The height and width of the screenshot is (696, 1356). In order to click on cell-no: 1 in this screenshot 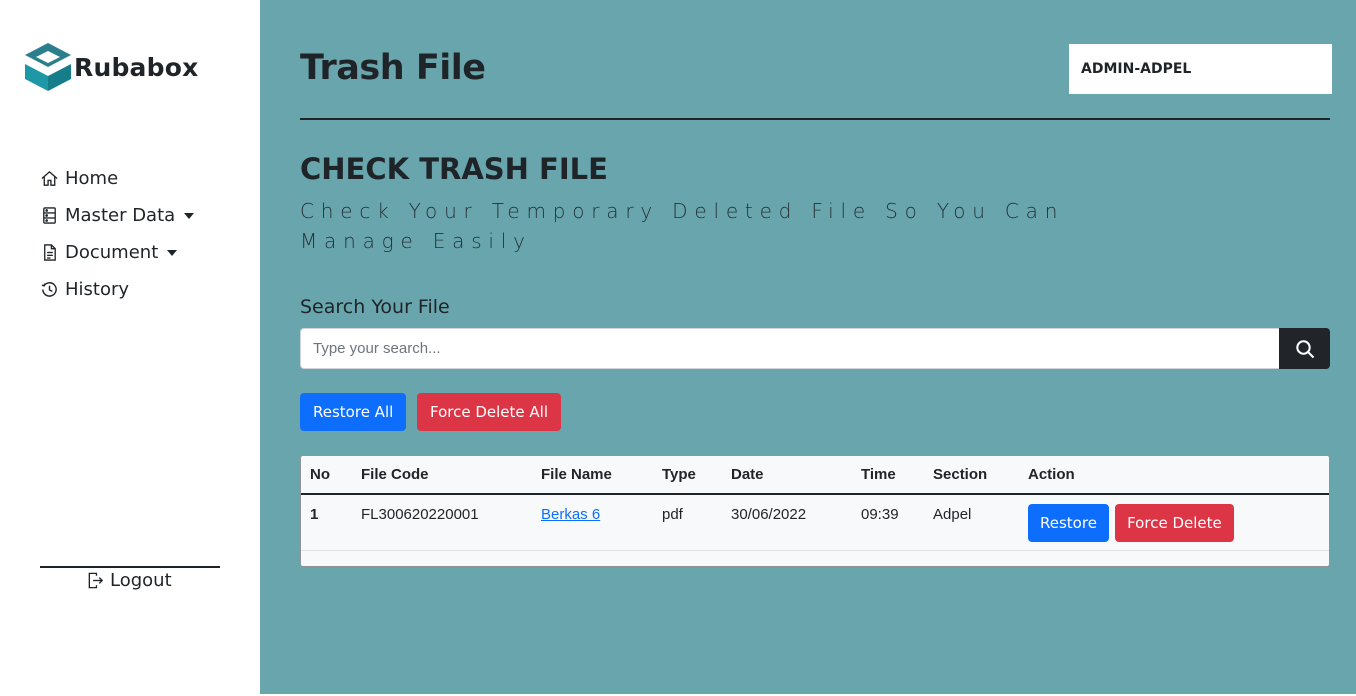, I will do `click(326, 522)`.